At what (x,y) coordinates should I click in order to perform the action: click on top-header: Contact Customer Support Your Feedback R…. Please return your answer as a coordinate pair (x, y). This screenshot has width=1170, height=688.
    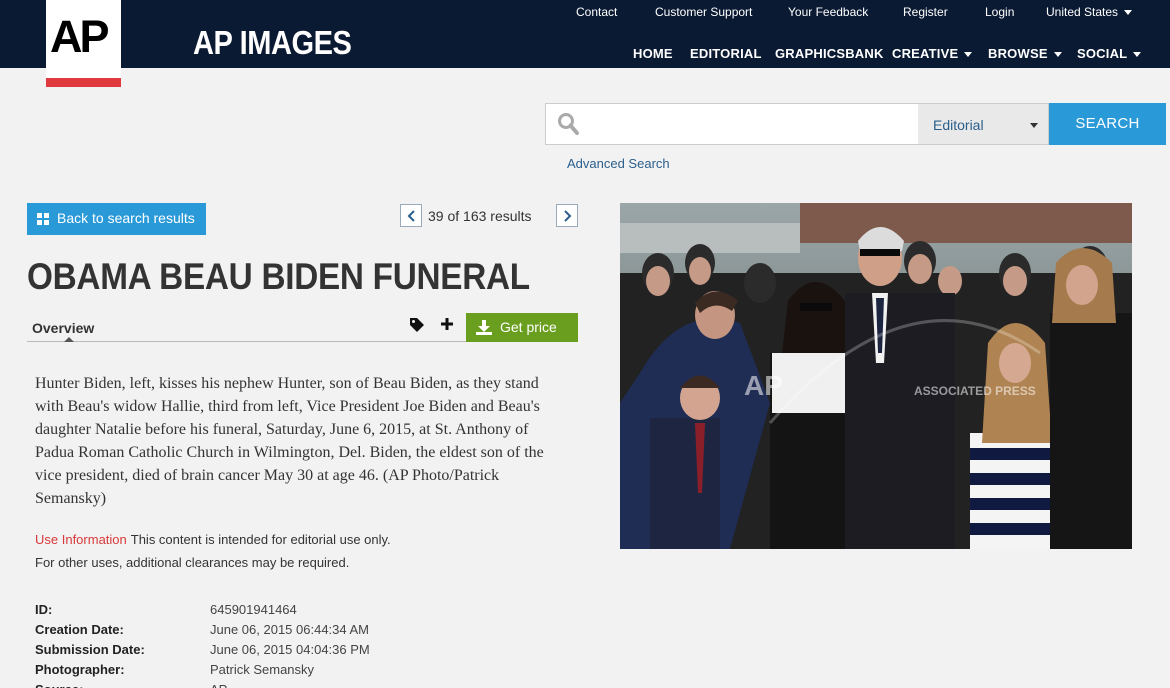
    Looking at the image, I should click on (585, 34).